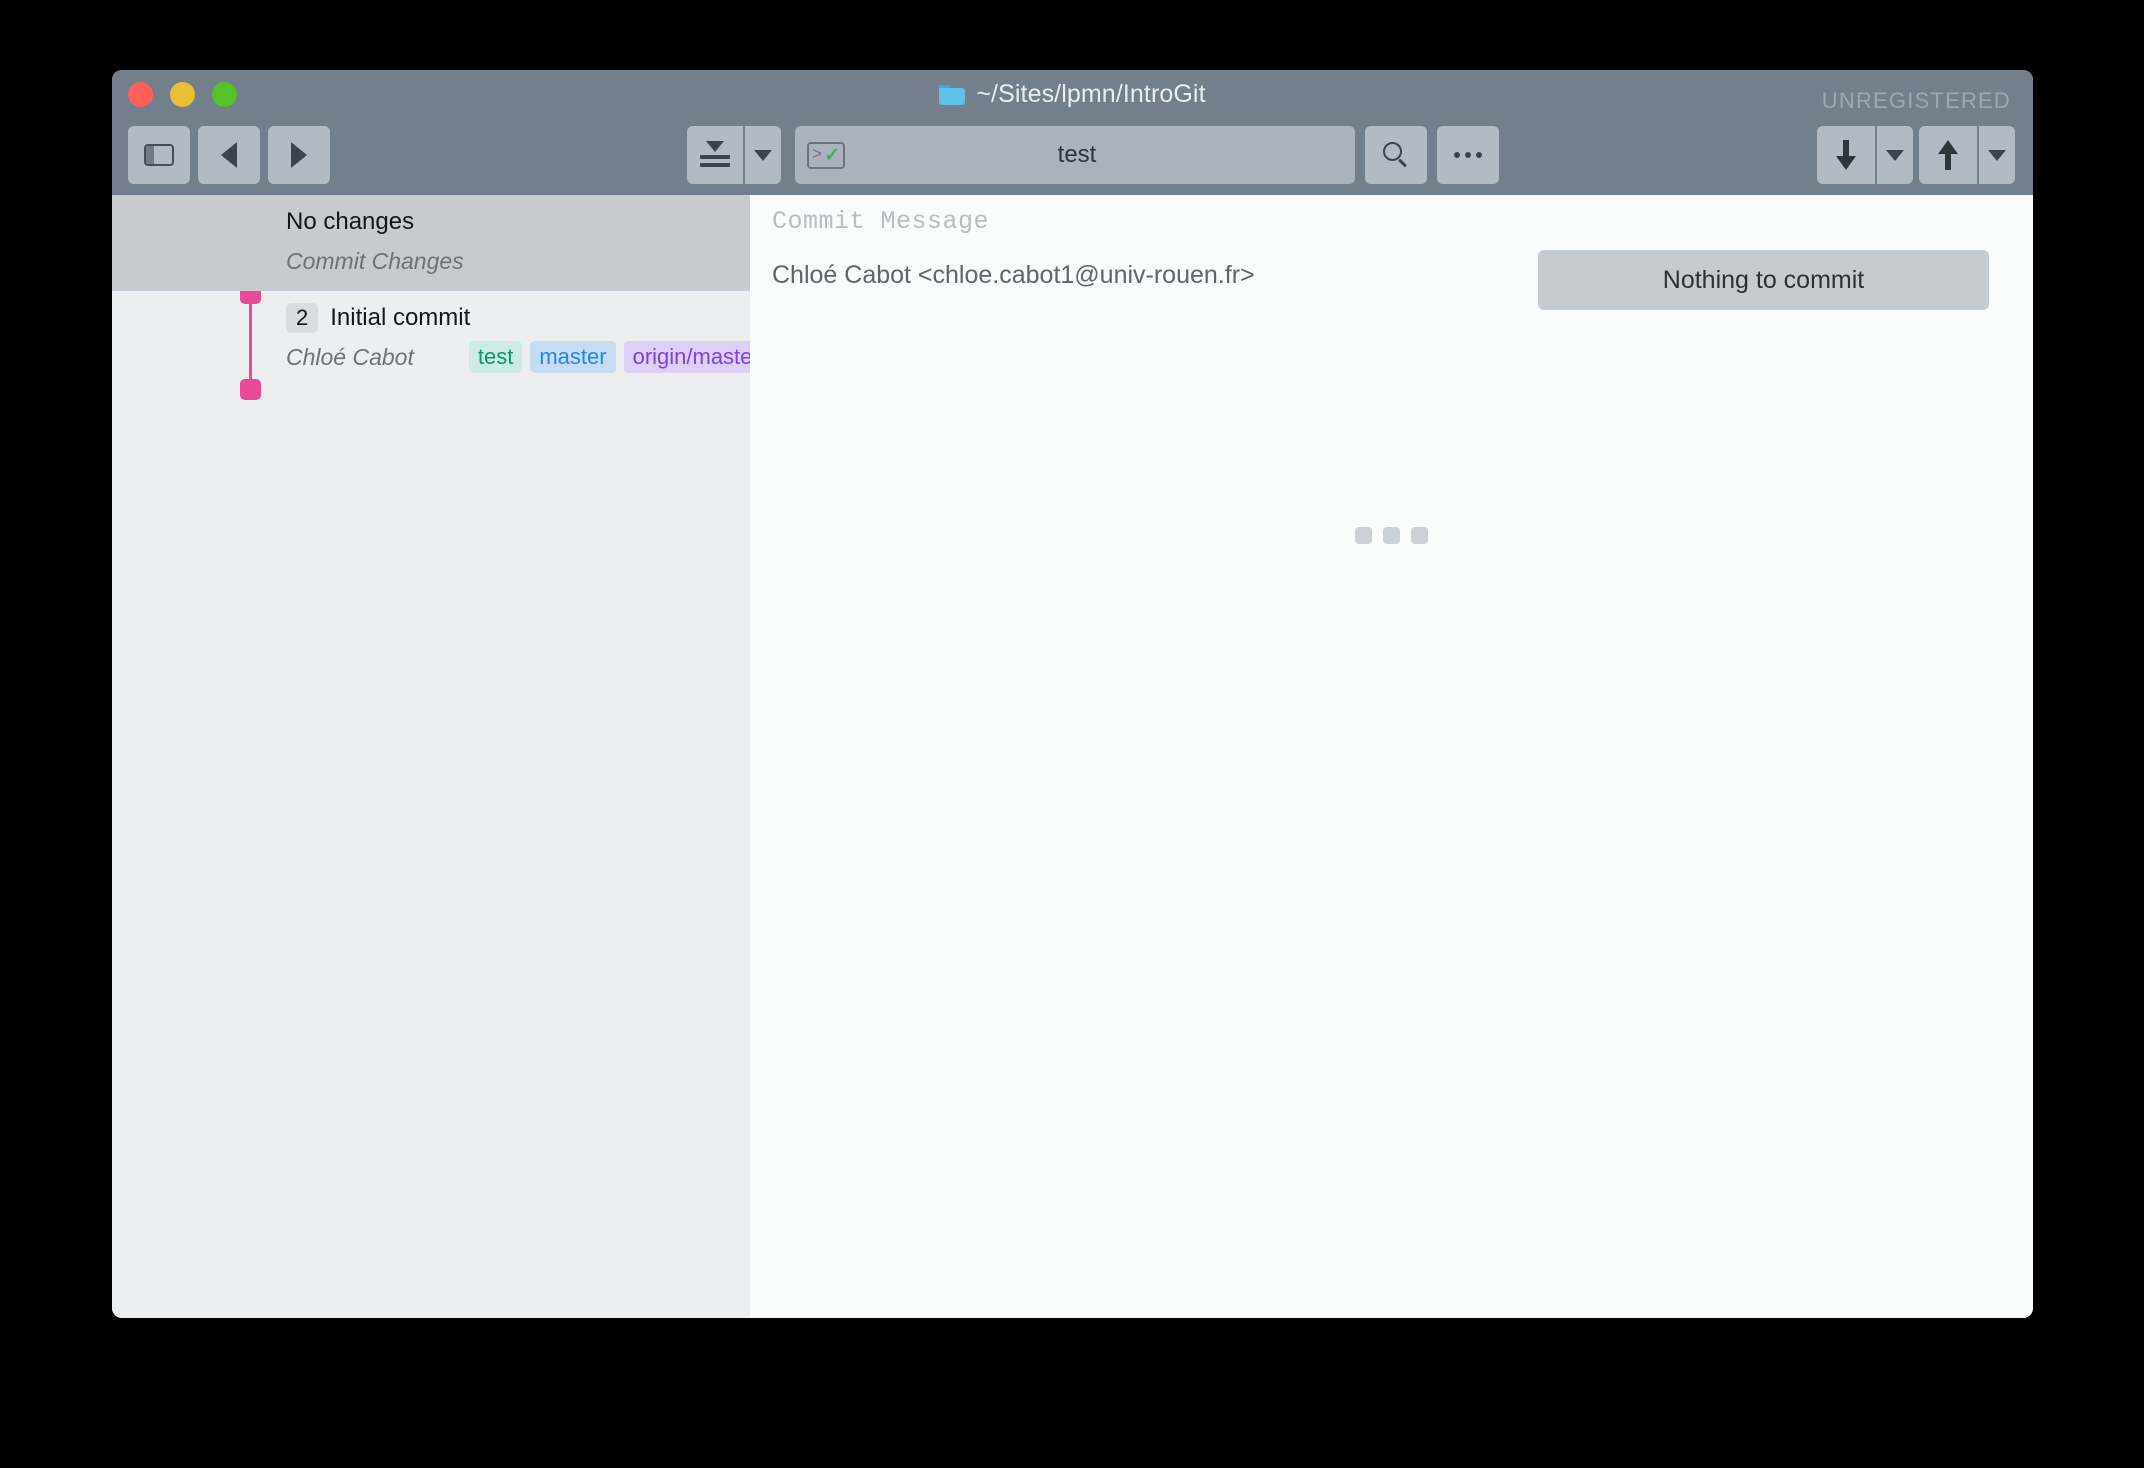  I want to click on triangle-right-icon, so click(299, 155).